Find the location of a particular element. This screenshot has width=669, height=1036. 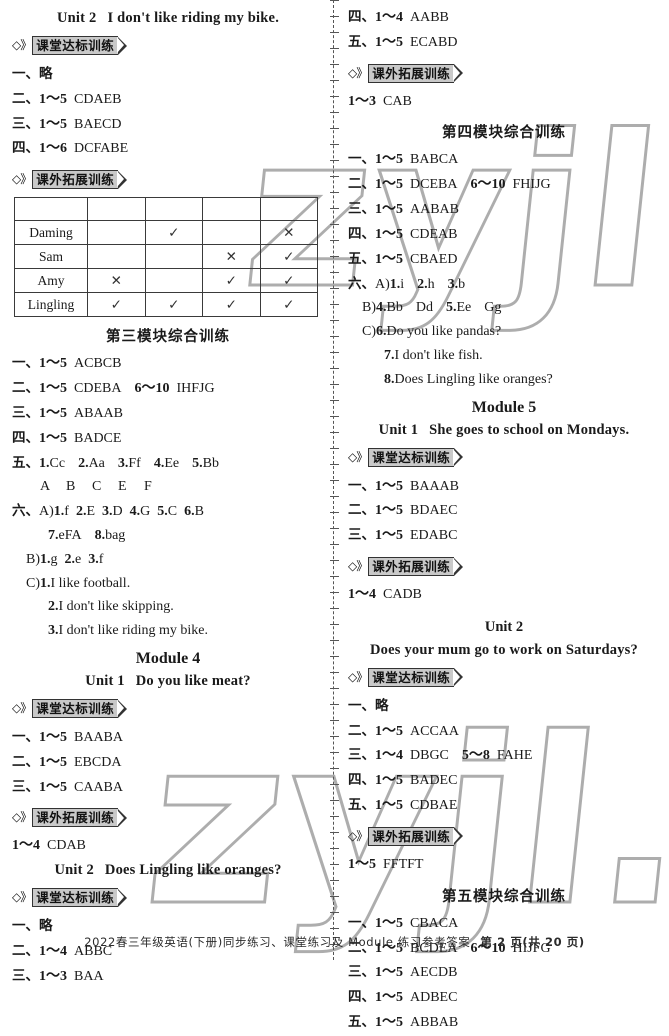

answer-line-letters: ABCEF is located at coordinates (96, 487).